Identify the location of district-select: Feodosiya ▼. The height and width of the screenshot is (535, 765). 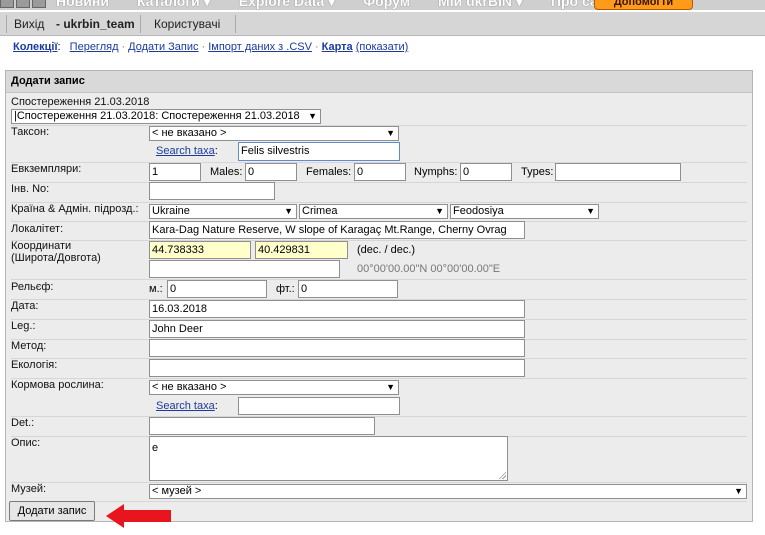
(524, 211).